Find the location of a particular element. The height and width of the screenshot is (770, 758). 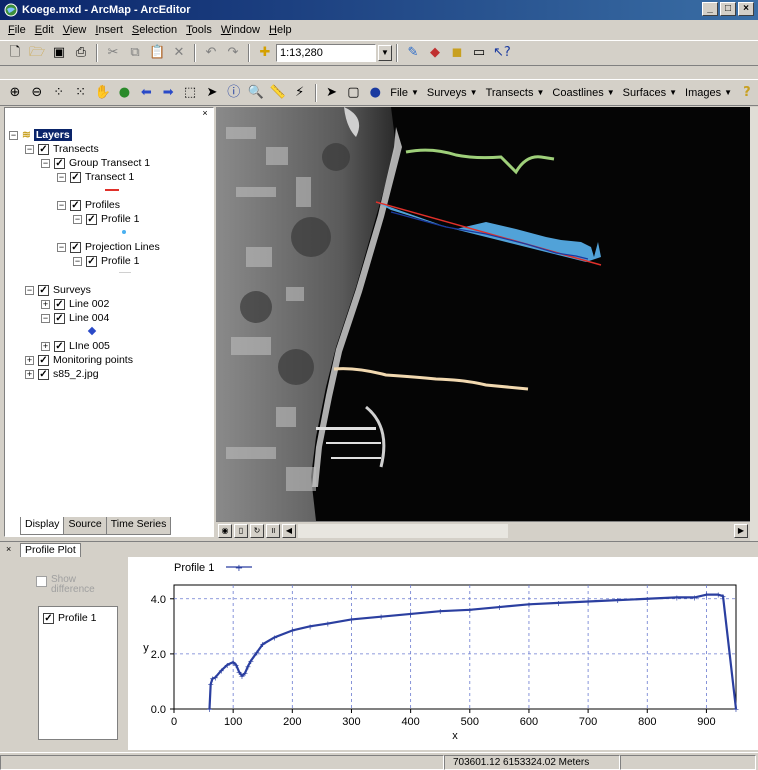

menu-tools: Tools is located at coordinates (199, 30).